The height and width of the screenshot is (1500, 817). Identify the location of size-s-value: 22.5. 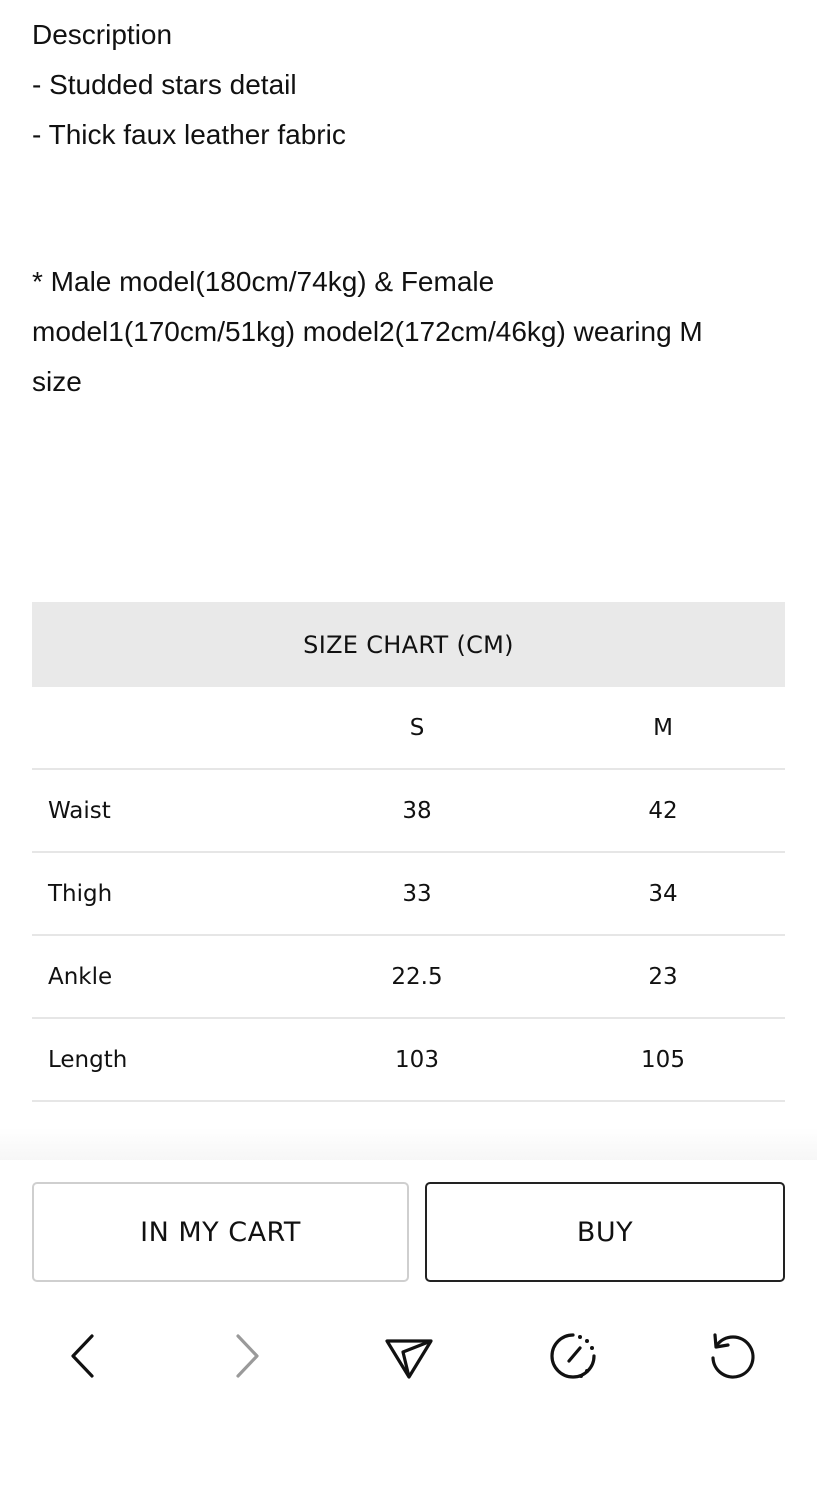
(417, 976).